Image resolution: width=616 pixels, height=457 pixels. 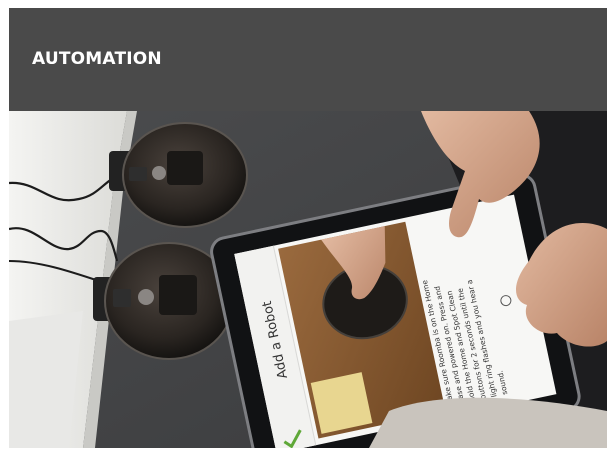 What do you see at coordinates (97, 59) in the screenshot?
I see `section-title: AUTOMATION` at bounding box center [97, 59].